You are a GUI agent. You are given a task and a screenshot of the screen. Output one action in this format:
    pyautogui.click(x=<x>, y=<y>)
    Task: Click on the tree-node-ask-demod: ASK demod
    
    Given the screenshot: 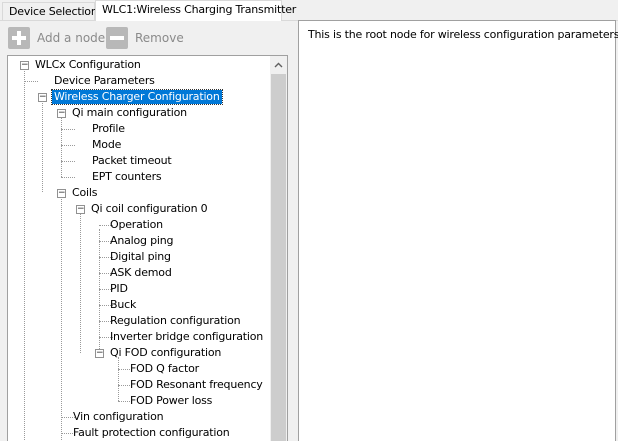 What is the action you would take?
    pyautogui.click(x=141, y=273)
    